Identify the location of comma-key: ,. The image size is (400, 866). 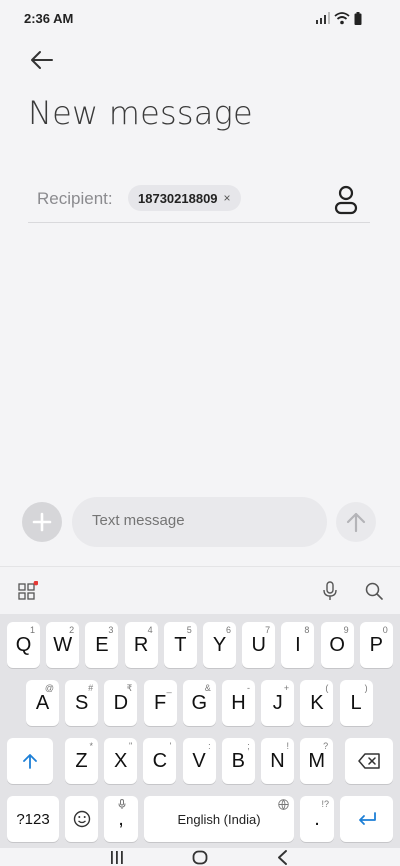
(121, 819).